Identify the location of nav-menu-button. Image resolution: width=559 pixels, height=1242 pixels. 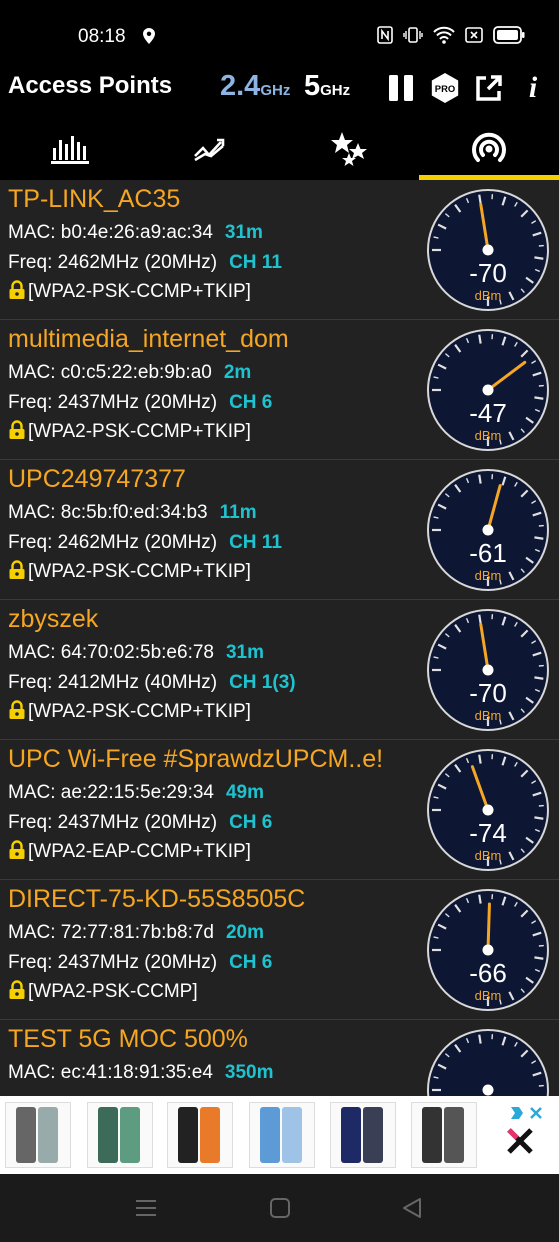
(146, 1208).